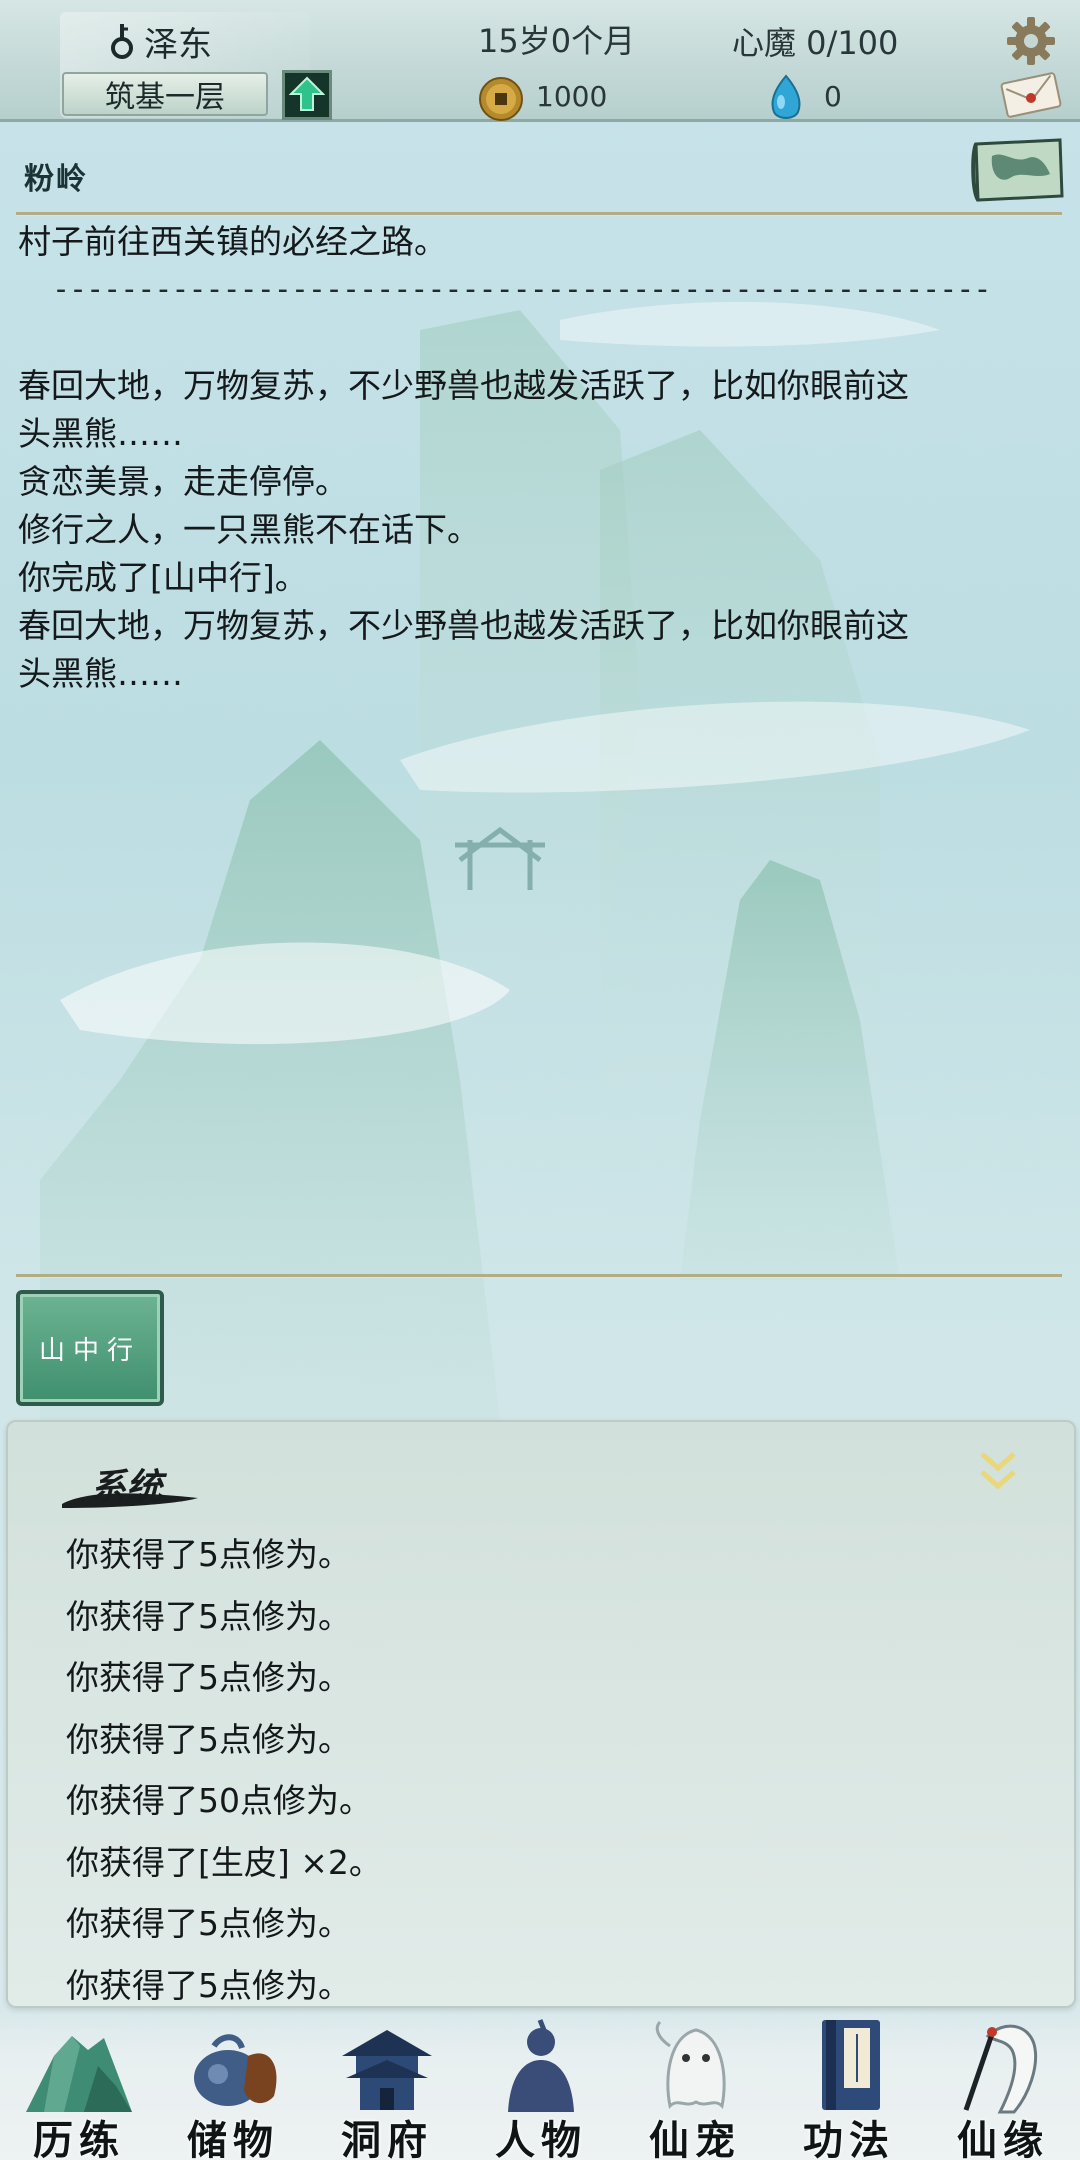  What do you see at coordinates (79, 2074) in the screenshot?
I see `mountain-icon` at bounding box center [79, 2074].